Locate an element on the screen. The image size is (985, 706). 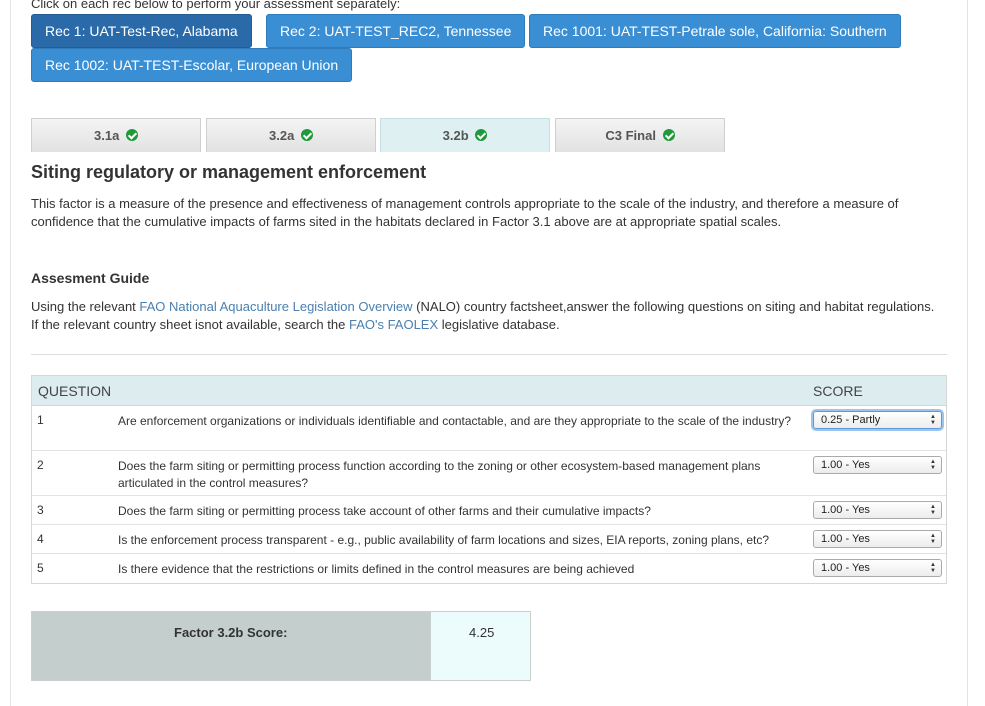
tab-3-1a: 3.1a is located at coordinates (116, 135).